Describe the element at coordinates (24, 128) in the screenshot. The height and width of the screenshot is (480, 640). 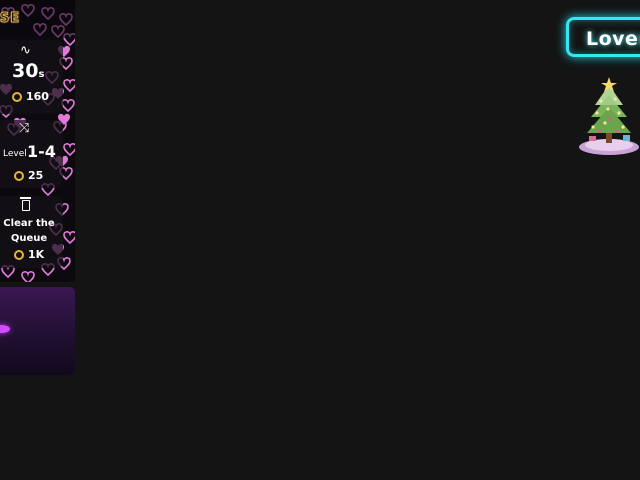
I see `shuffle-icon: ⤨` at that location.